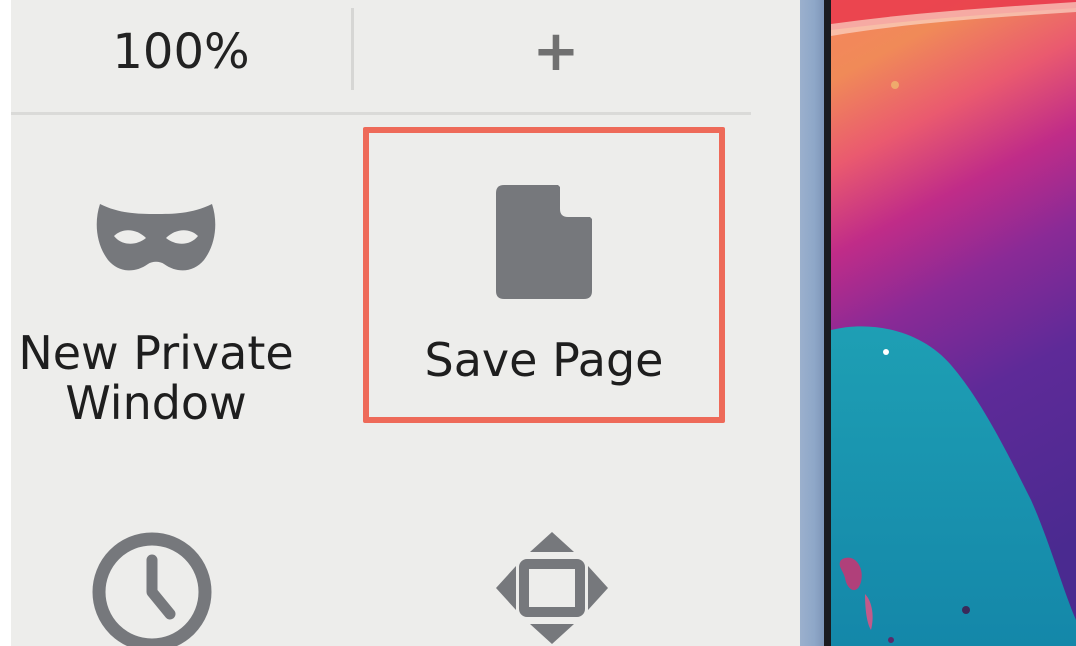  Describe the element at coordinates (544, 245) in the screenshot. I see `document-icon` at that location.